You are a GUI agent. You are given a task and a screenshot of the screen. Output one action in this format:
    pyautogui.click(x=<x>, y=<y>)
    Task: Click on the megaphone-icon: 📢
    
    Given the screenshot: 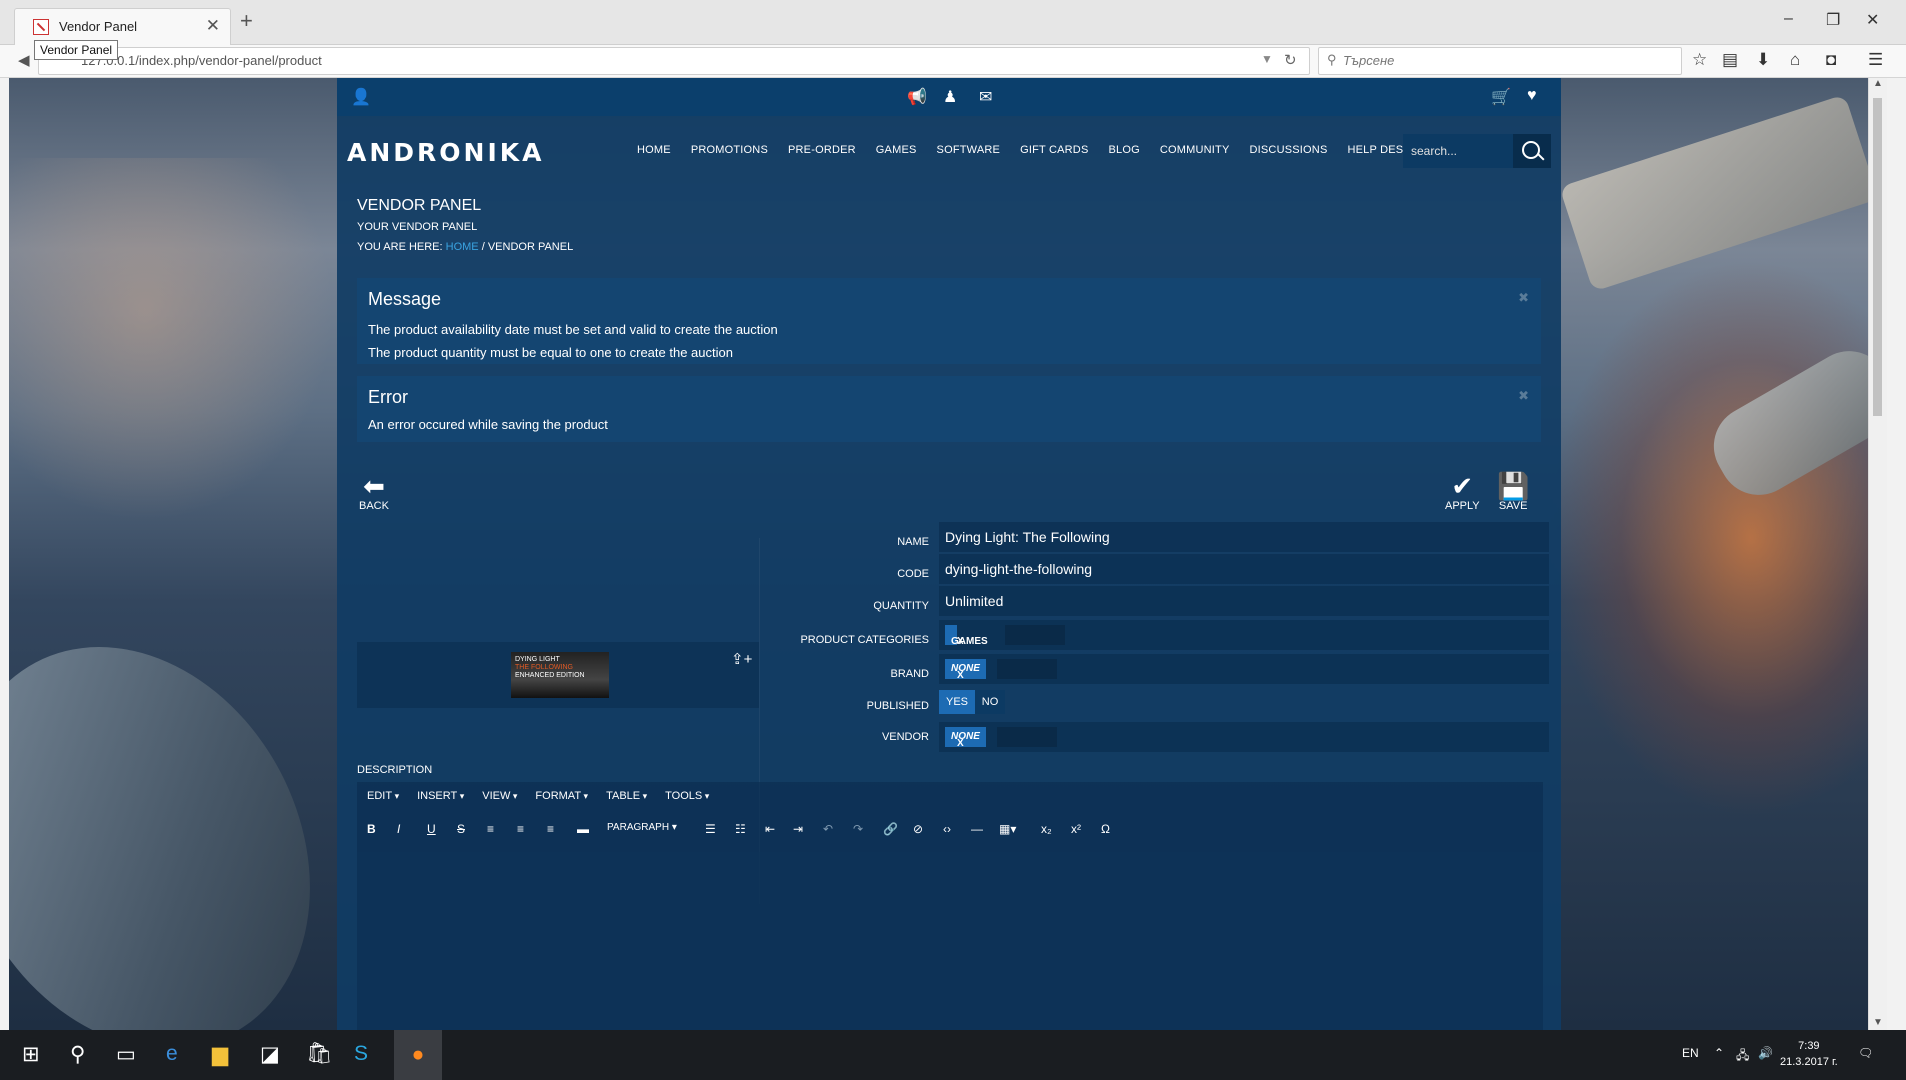 What is the action you would take?
    pyautogui.click(x=917, y=97)
    